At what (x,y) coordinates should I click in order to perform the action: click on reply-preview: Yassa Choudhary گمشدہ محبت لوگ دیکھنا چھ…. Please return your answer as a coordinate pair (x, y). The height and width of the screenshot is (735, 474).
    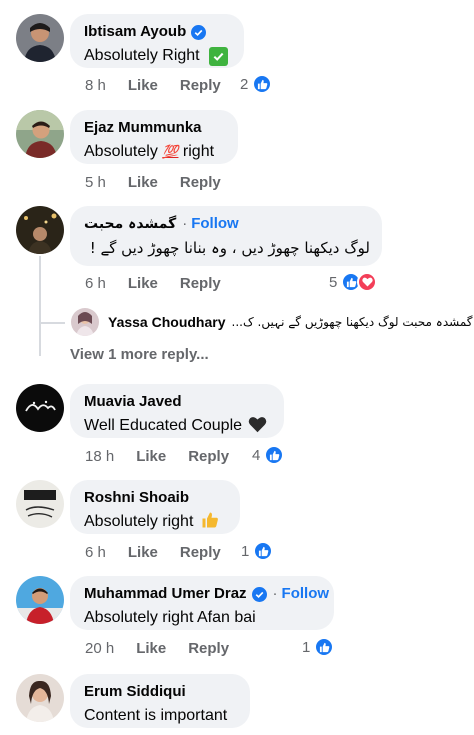
    Looking at the image, I should click on (290, 322).